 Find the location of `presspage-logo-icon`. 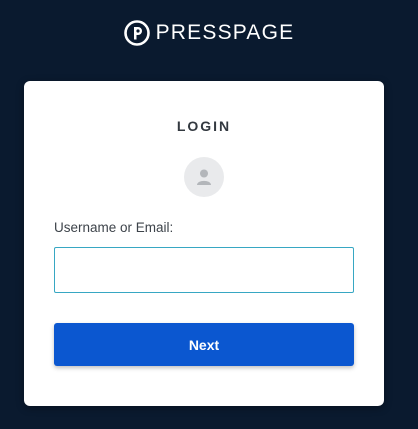

presspage-logo-icon is located at coordinates (136, 33).